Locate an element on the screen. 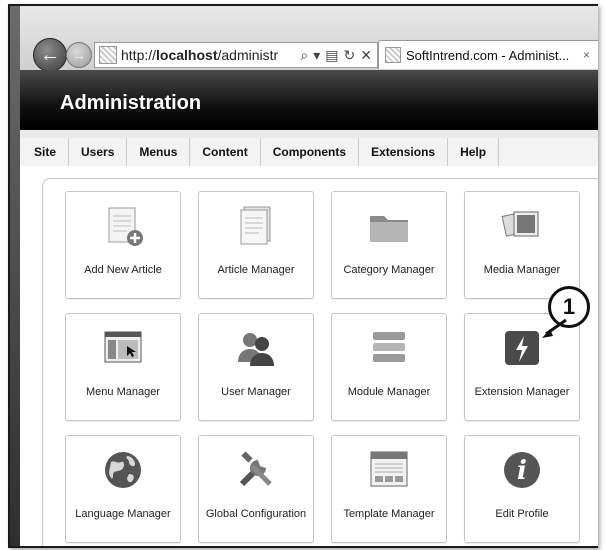 The image size is (605, 550). tile-category-manager: Category Manager is located at coordinates (389, 245).